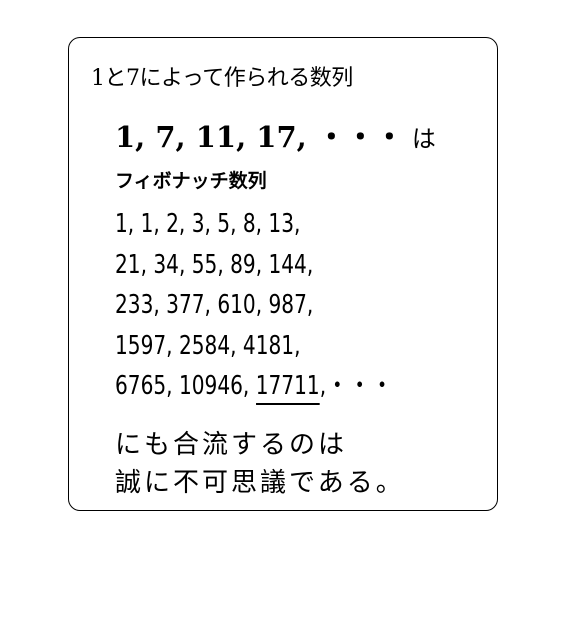 The width and height of the screenshot is (566, 629). I want to click on card-title: 1と7によって作られる数列, so click(222, 78).